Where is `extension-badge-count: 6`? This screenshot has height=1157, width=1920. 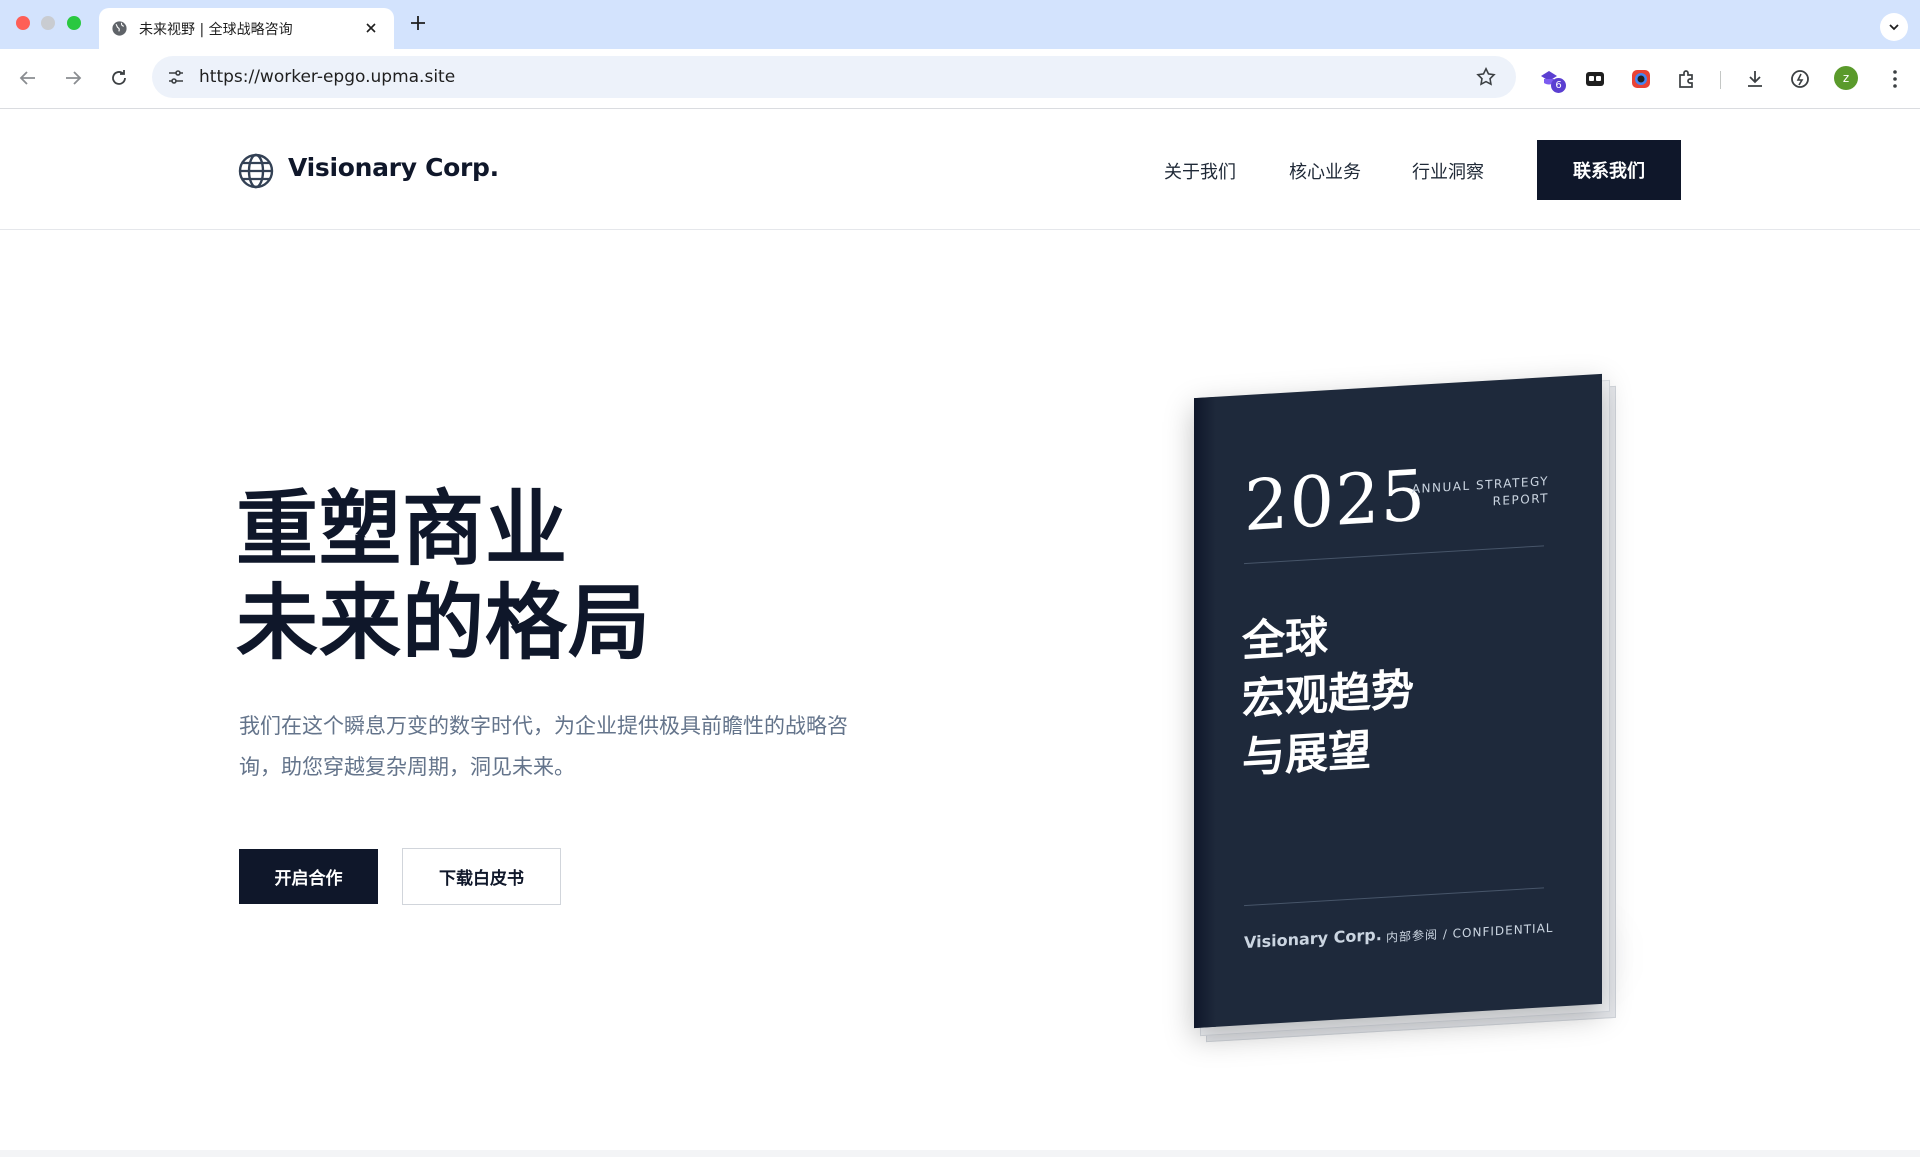
extension-badge-count: 6 is located at coordinates (1558, 85).